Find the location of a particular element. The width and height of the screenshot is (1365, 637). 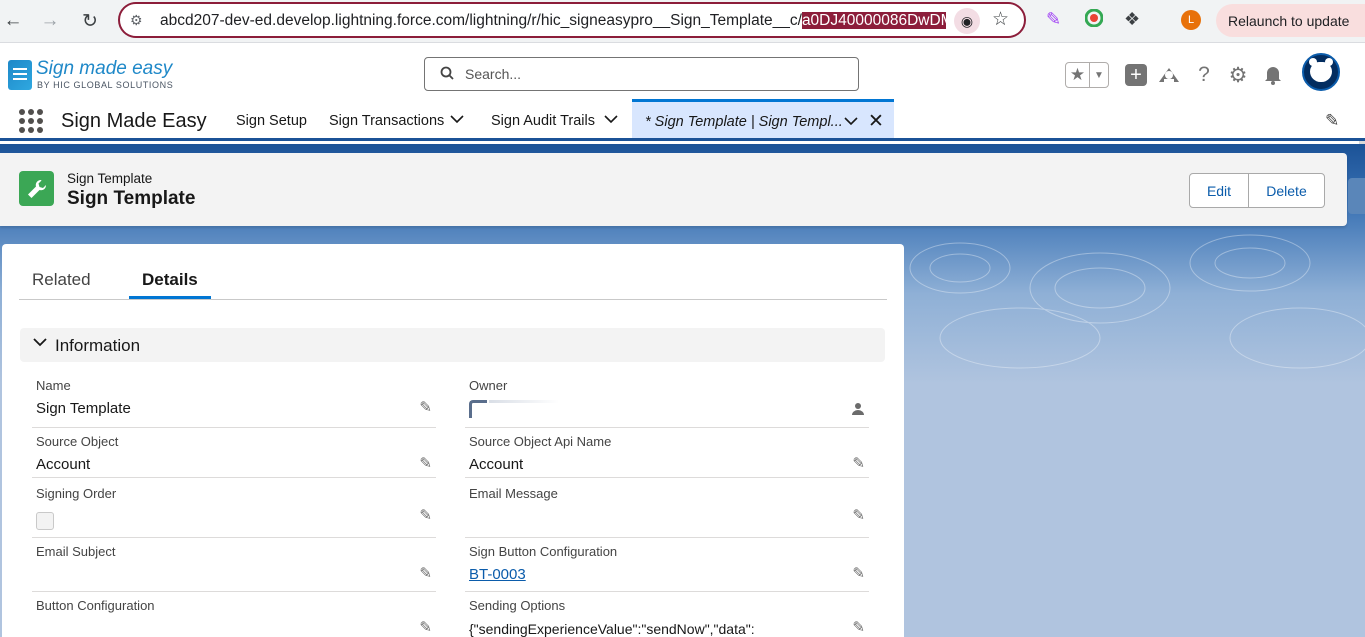

field-label: Button Configuration is located at coordinates (95, 605).